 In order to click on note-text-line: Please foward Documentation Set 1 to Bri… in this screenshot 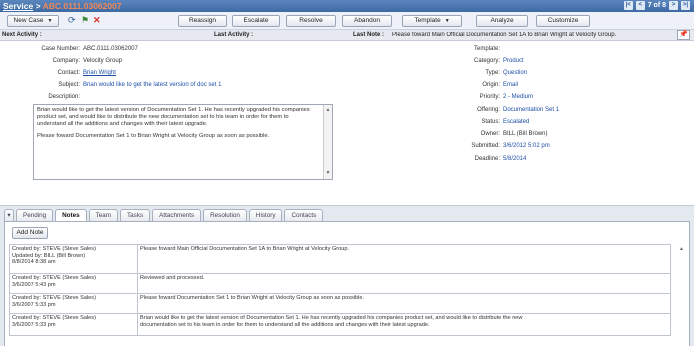, I will do `click(252, 298)`.